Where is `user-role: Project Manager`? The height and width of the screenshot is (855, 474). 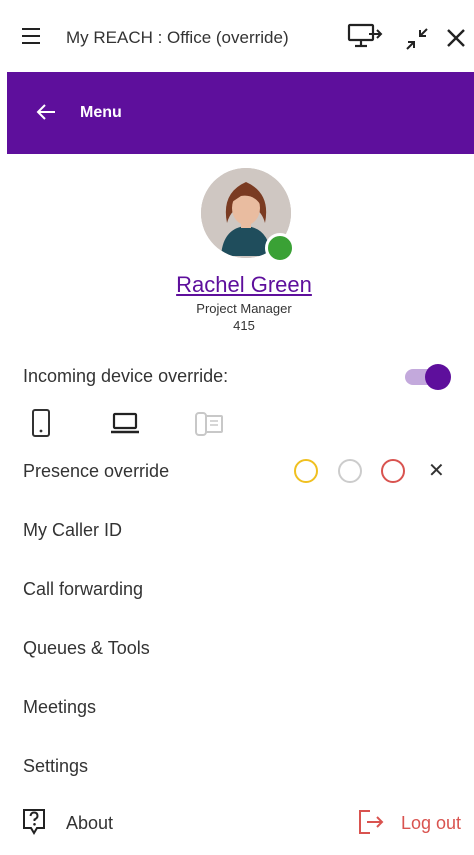
user-role: Project Manager is located at coordinates (244, 308).